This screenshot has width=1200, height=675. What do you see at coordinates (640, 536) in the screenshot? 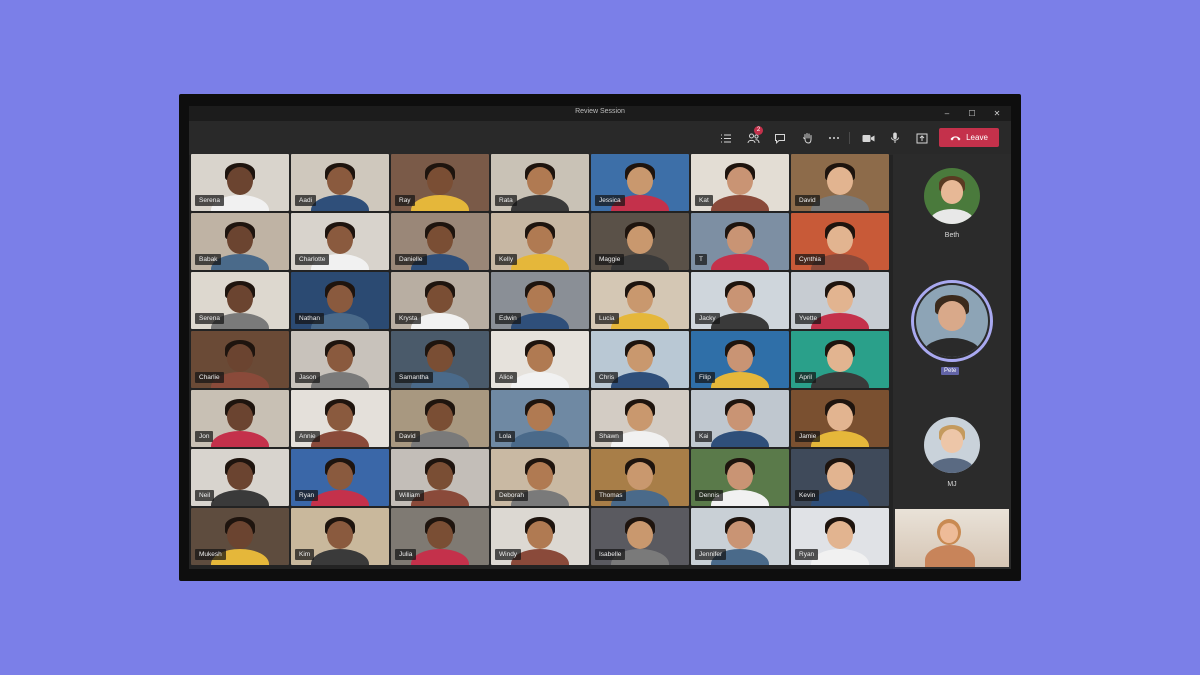
I see `participant-tile: Isabelle` at bounding box center [640, 536].